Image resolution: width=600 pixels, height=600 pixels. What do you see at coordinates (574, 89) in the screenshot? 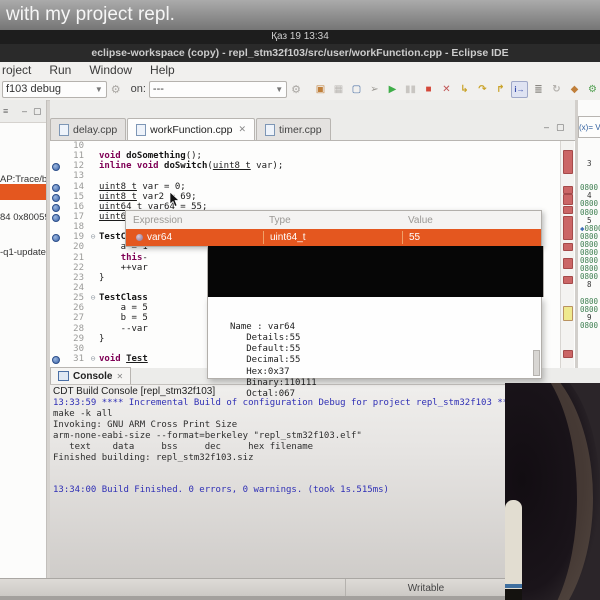
I see `trace-icon: ◆` at bounding box center [574, 89].